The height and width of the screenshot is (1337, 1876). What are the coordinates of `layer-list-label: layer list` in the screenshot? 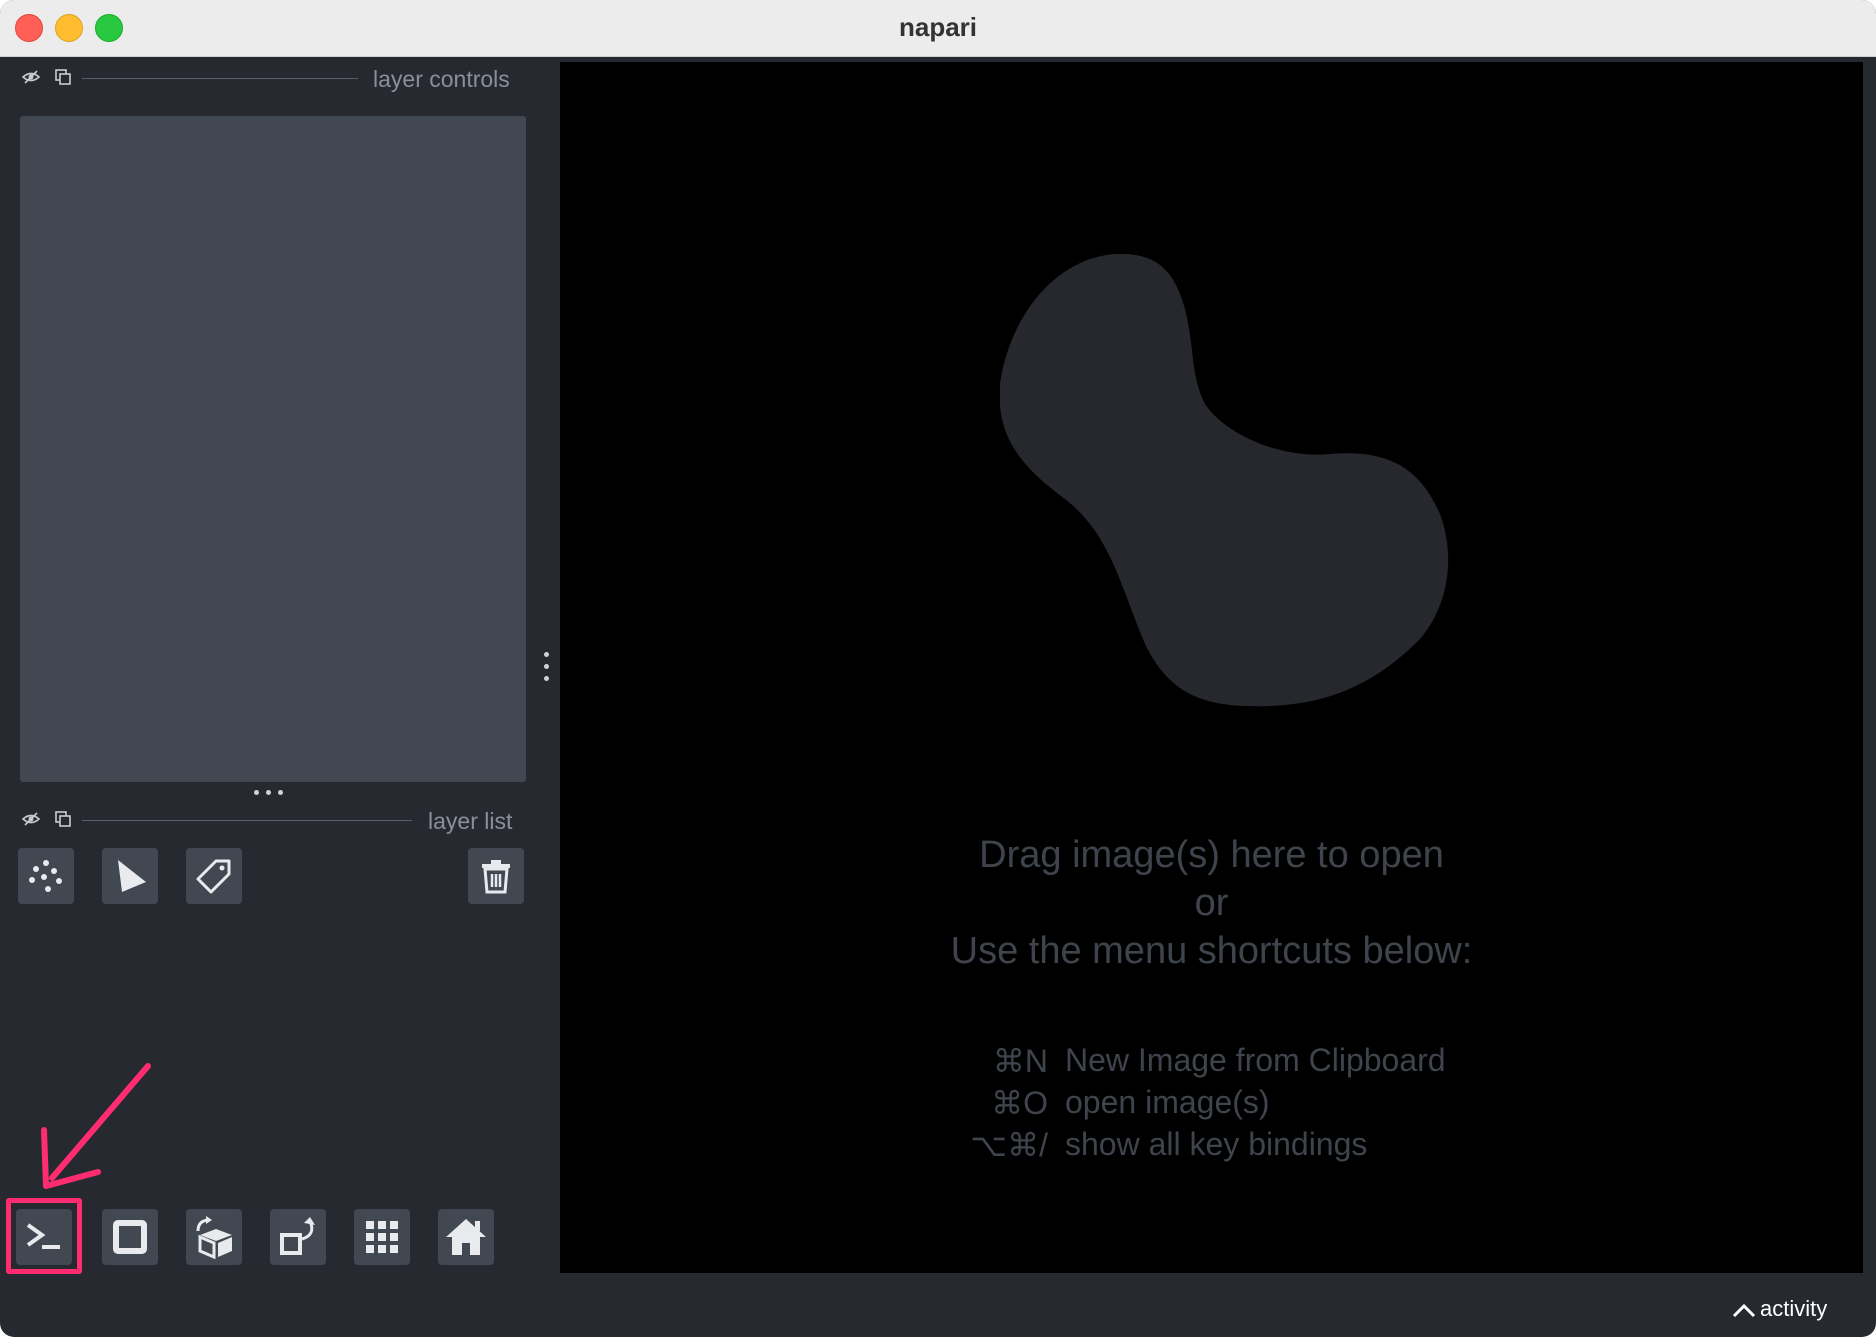 It's located at (470, 821).